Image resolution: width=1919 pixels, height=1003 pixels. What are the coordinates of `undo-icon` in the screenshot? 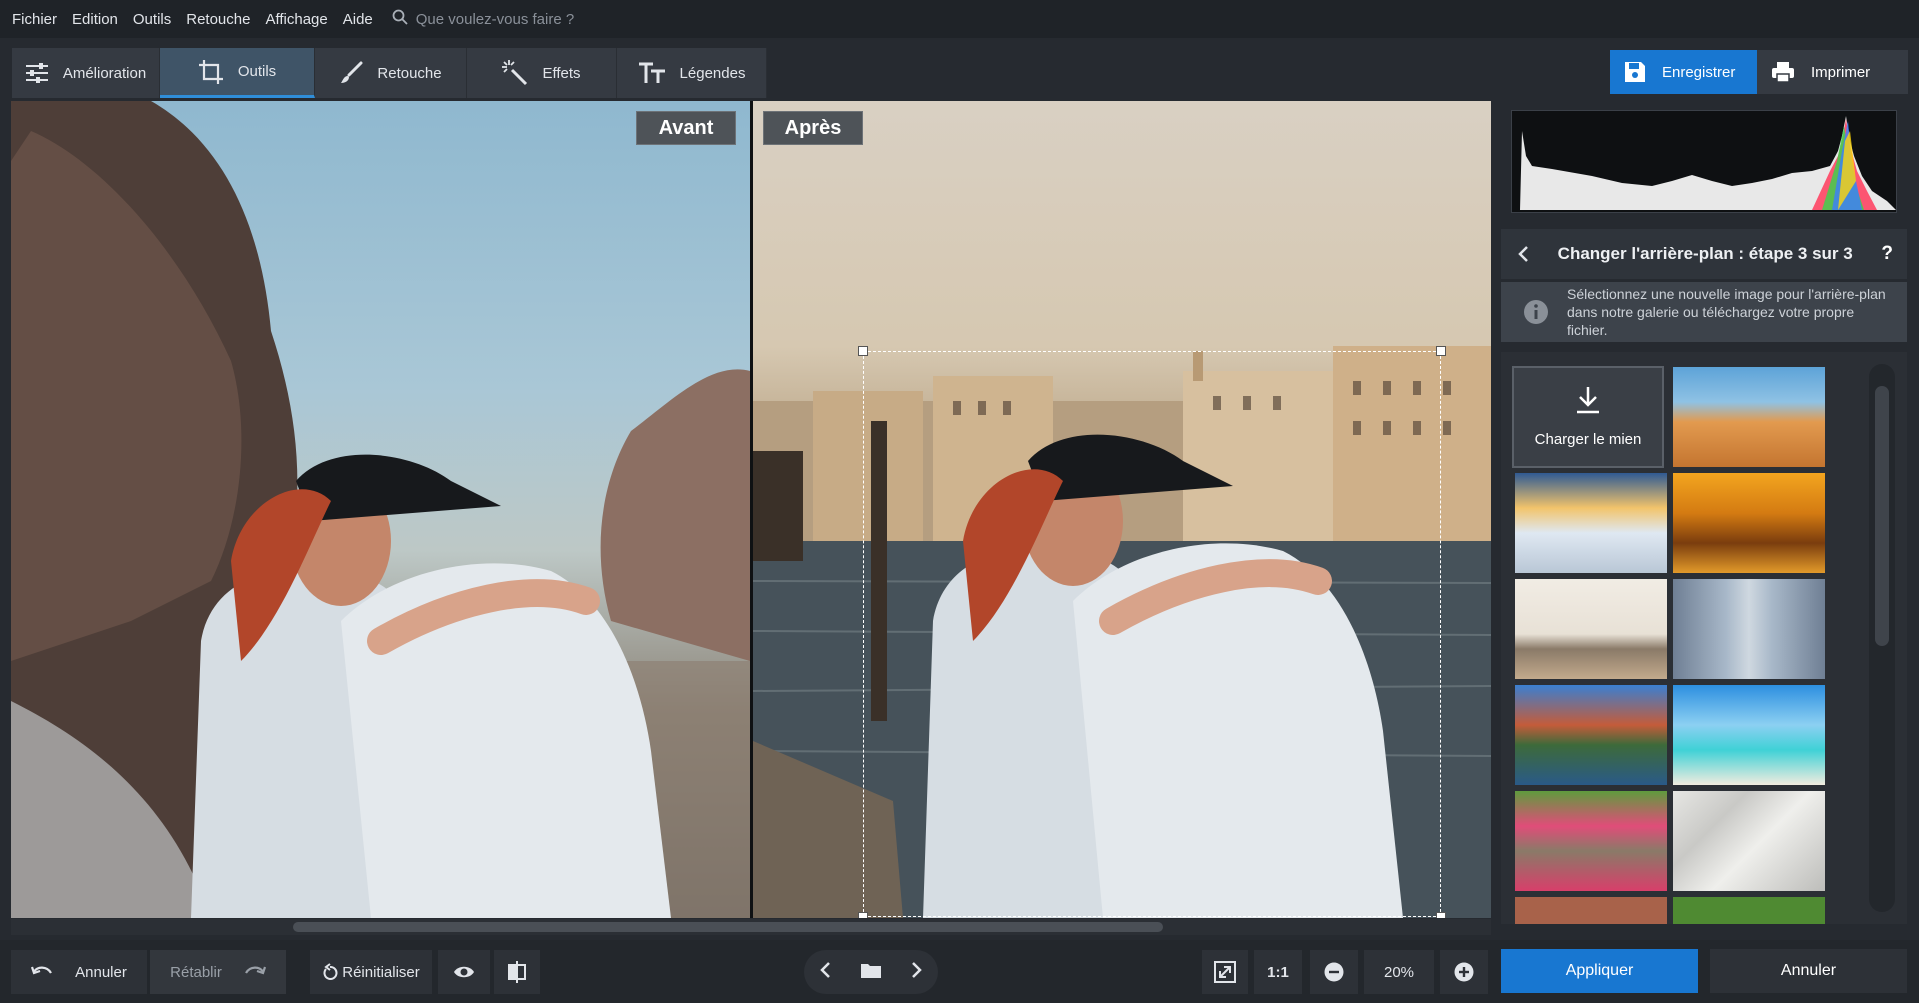 It's located at (42, 972).